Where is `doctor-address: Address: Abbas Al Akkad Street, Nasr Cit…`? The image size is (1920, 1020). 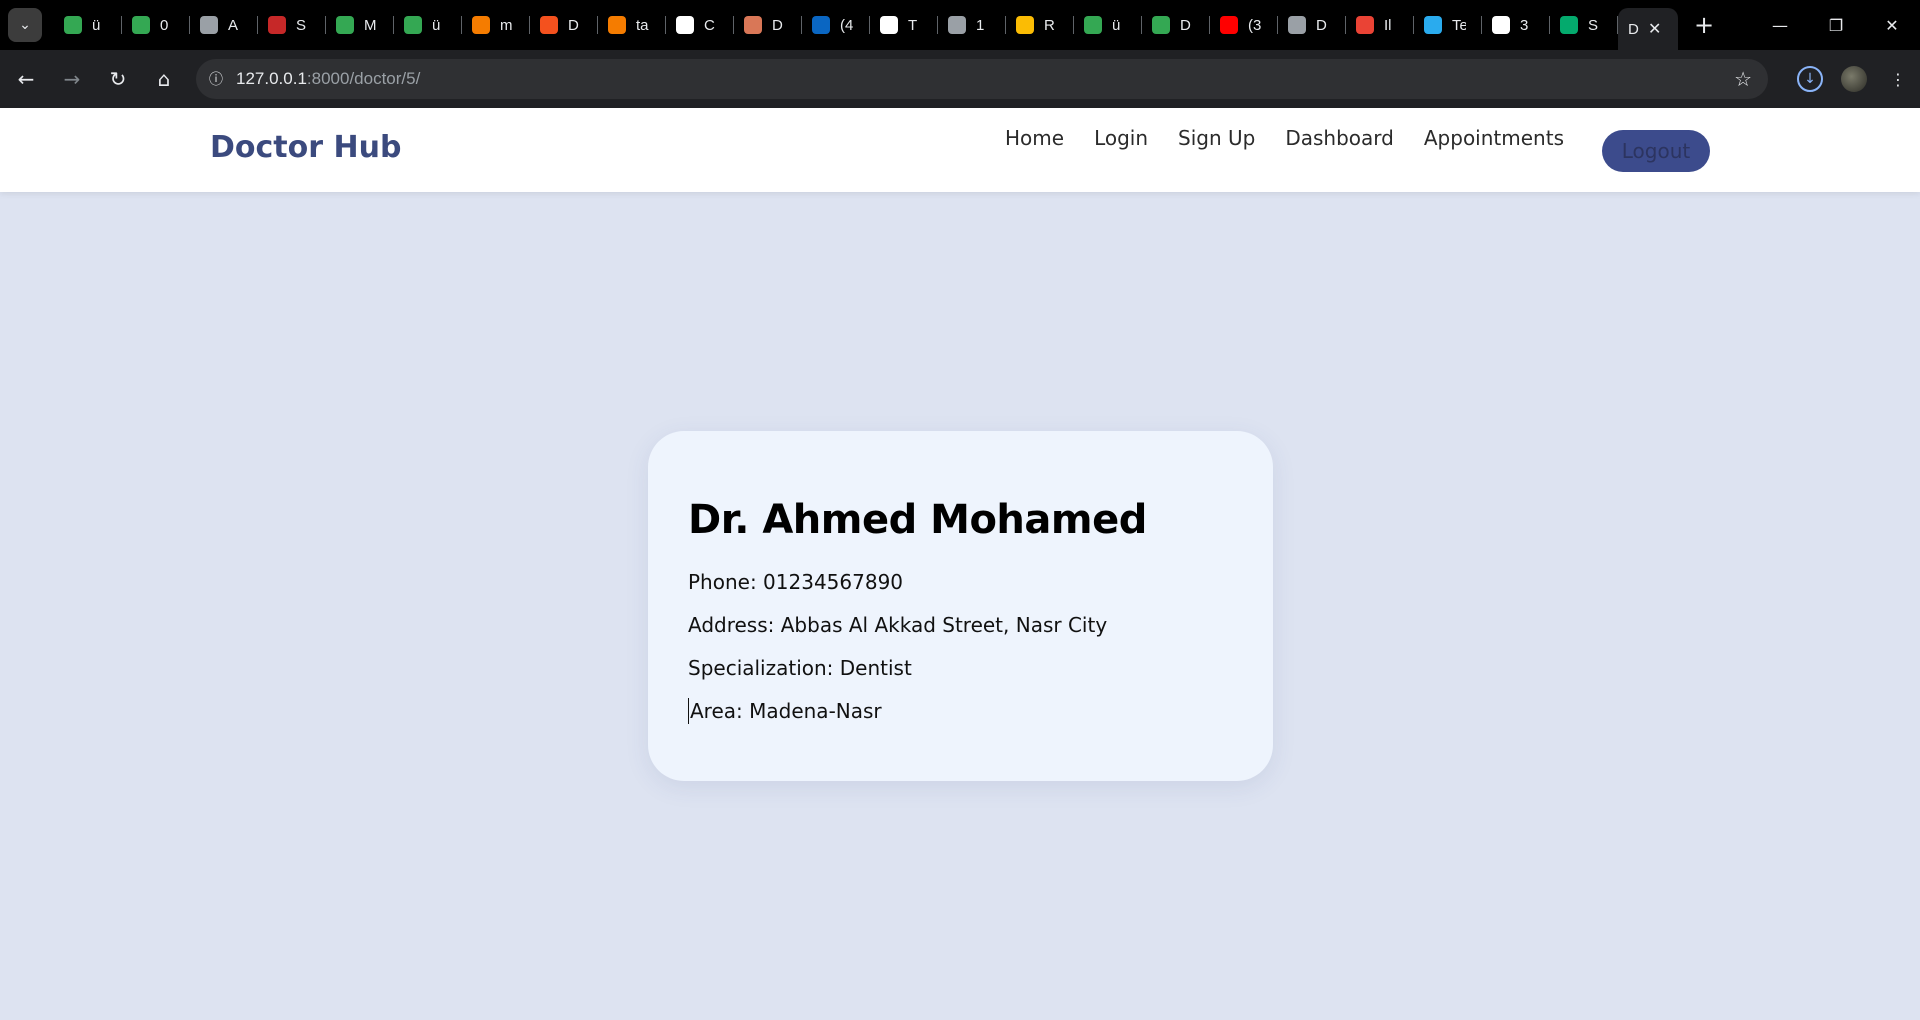
doctor-address: Address: Abbas Al Akkad Street, Nasr Cit… is located at coordinates (898, 625).